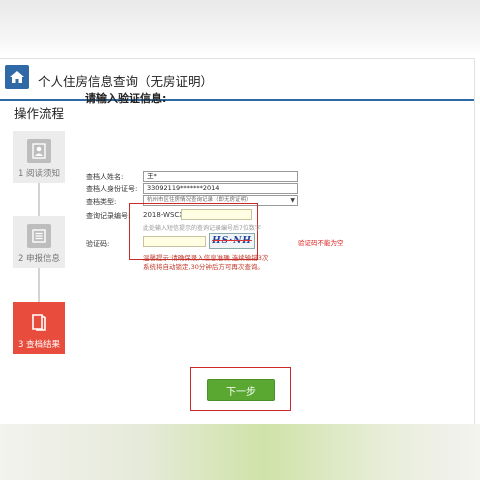  I want to click on id-label: 查档人身份证号:, so click(112, 189).